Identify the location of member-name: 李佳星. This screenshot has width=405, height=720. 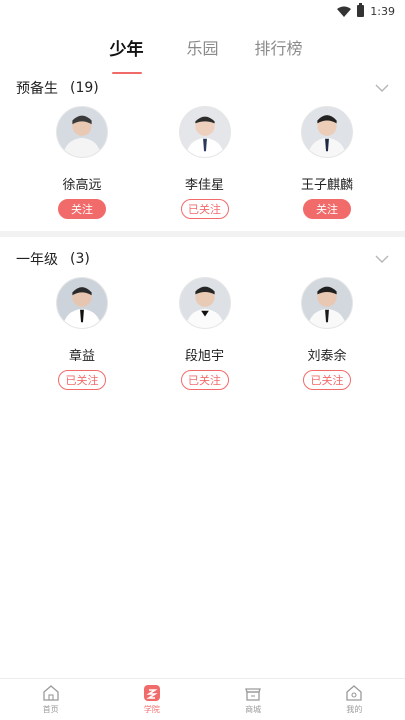
(204, 185).